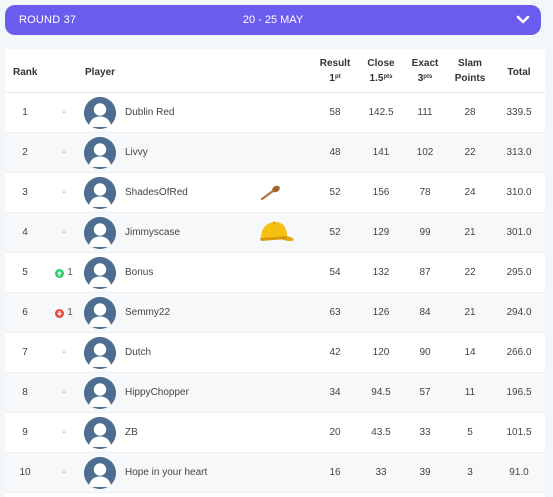 Image resolution: width=553 pixels, height=497 pixels. I want to click on yellow-cap-icon, so click(276, 234).